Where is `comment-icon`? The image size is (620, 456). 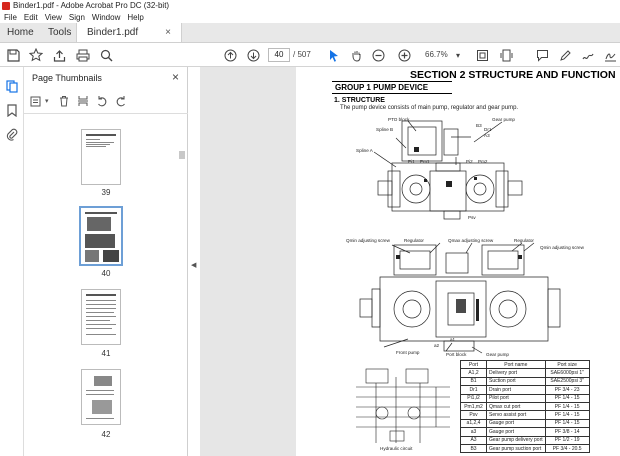 comment-icon is located at coordinates (542, 55).